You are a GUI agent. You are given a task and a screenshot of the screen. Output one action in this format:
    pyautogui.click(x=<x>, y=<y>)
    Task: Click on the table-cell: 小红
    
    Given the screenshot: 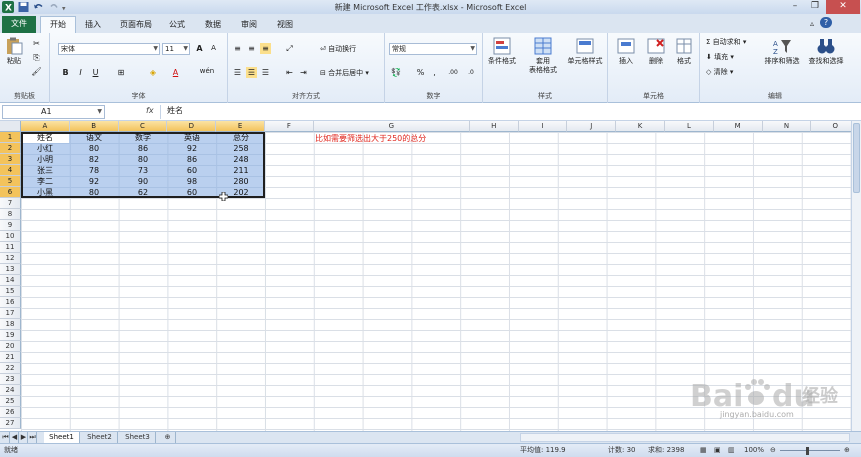 What is the action you would take?
    pyautogui.click(x=45, y=148)
    